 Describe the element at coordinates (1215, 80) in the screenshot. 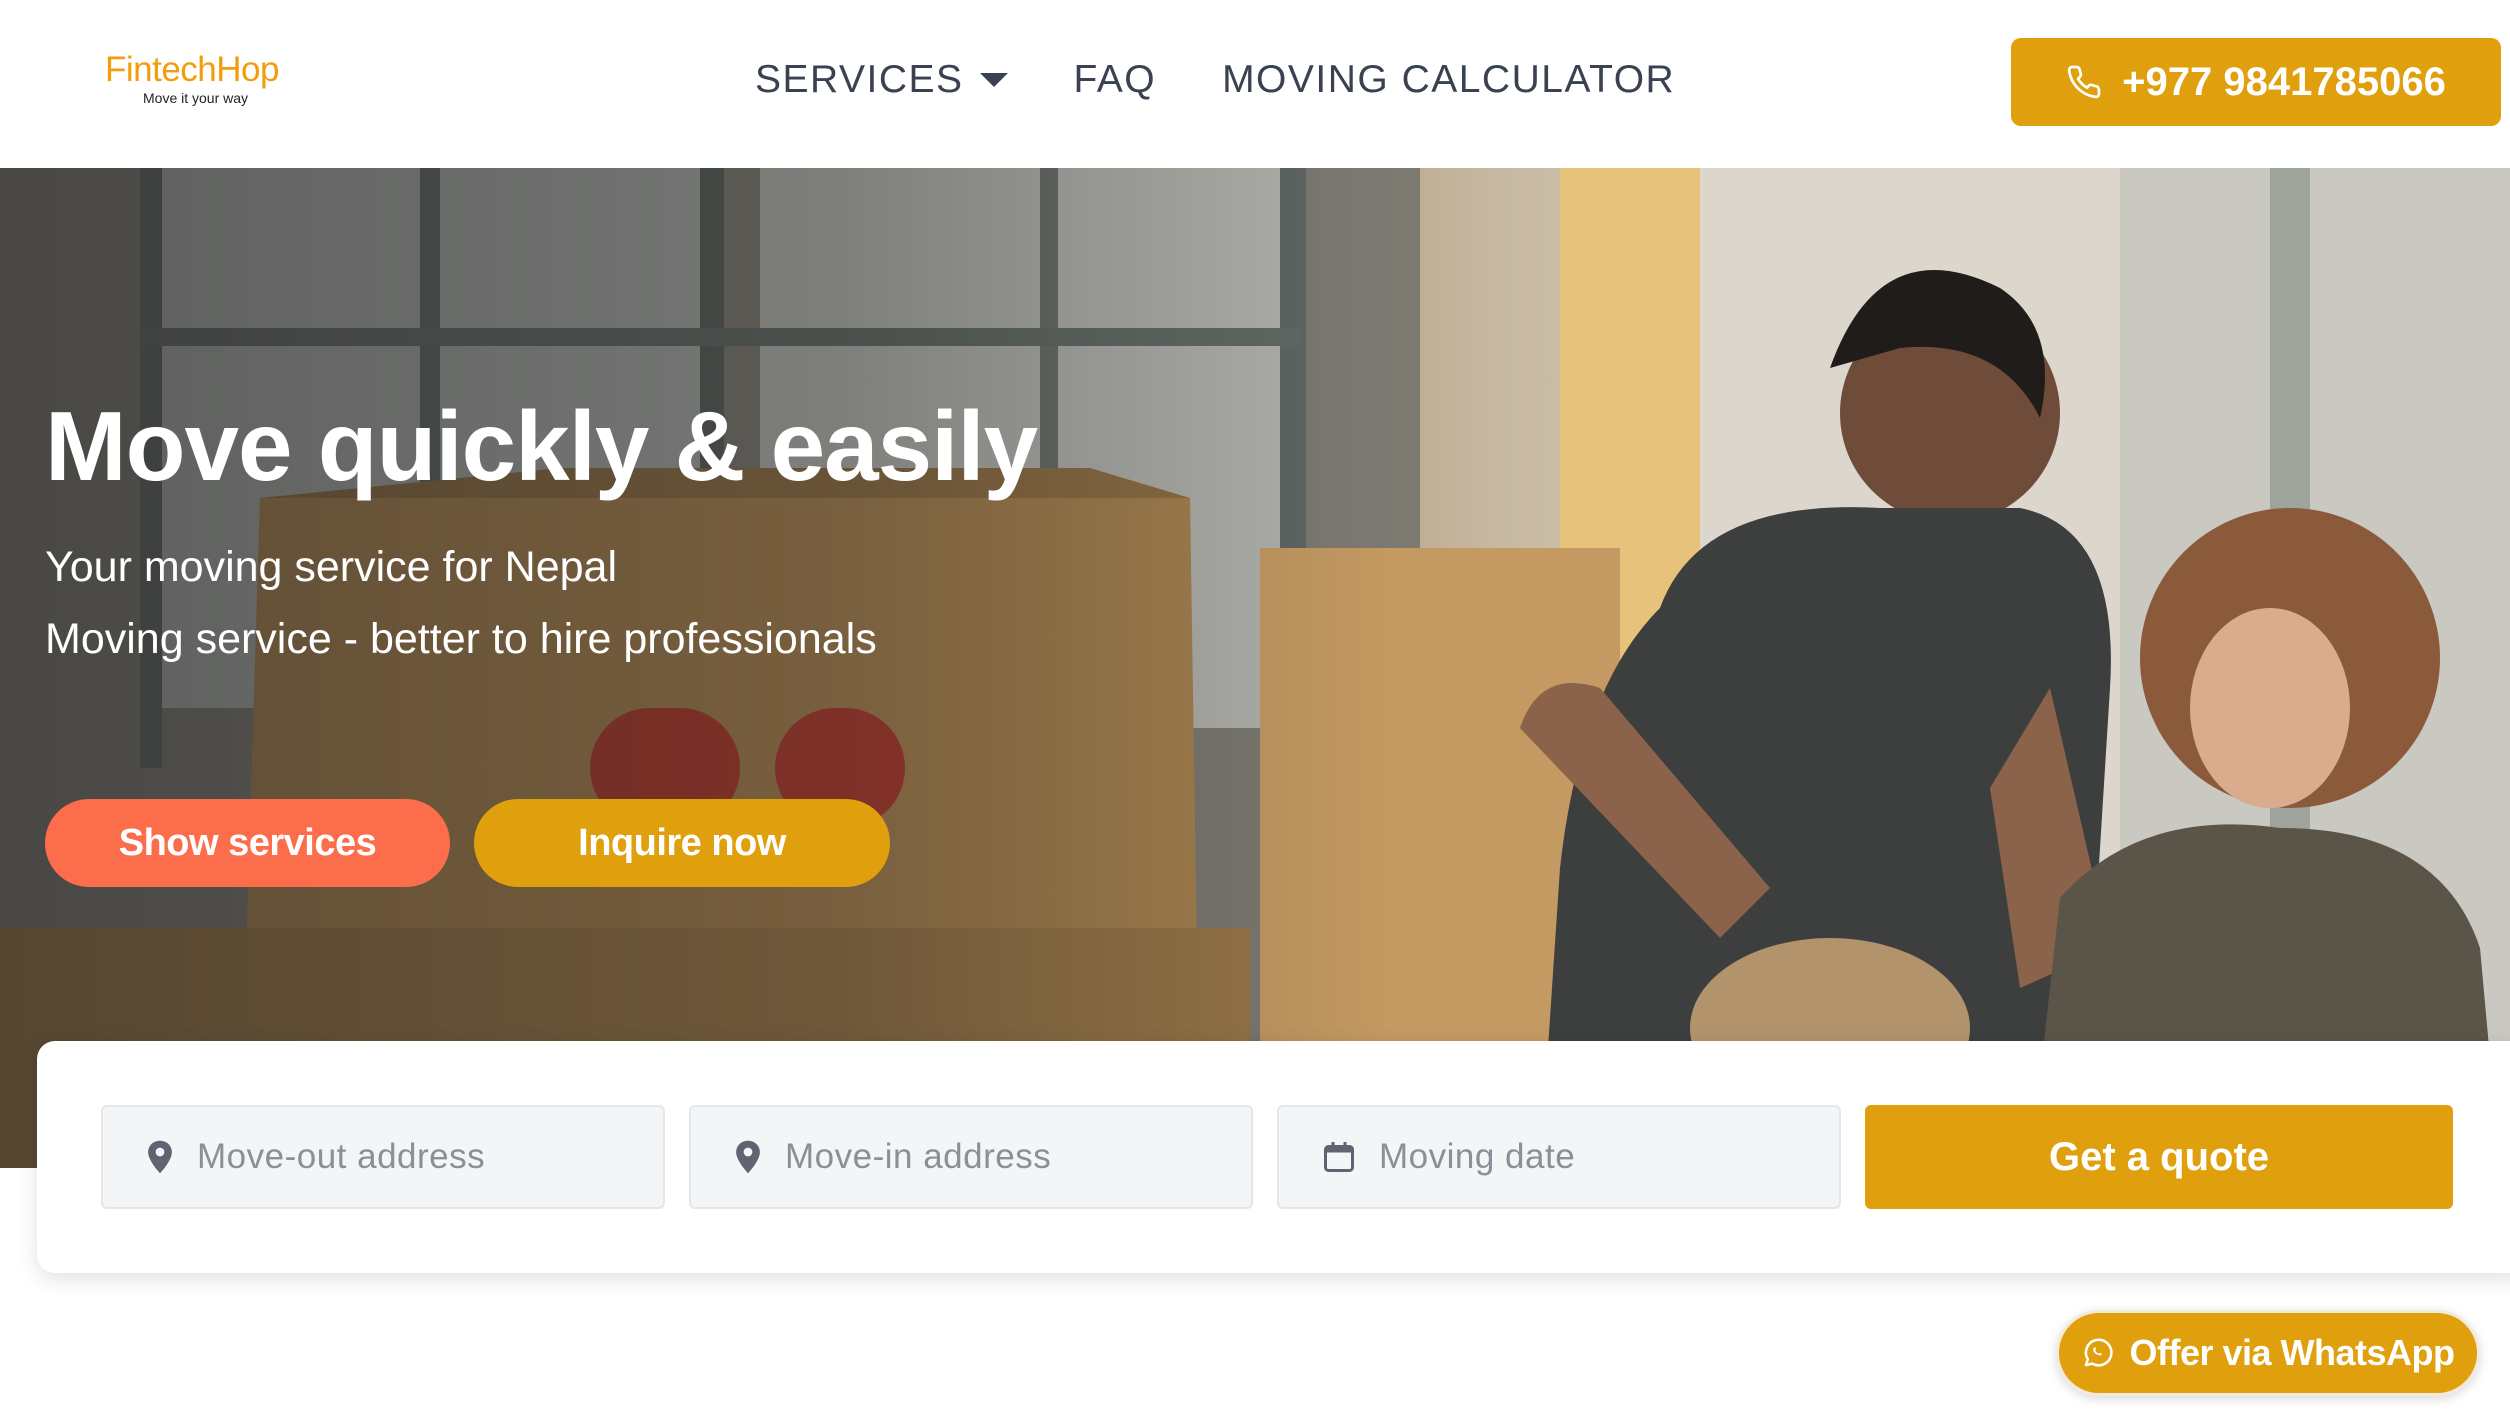

I see `main-nav: SERVICES FAQ MOVING CALCULATOR` at that location.